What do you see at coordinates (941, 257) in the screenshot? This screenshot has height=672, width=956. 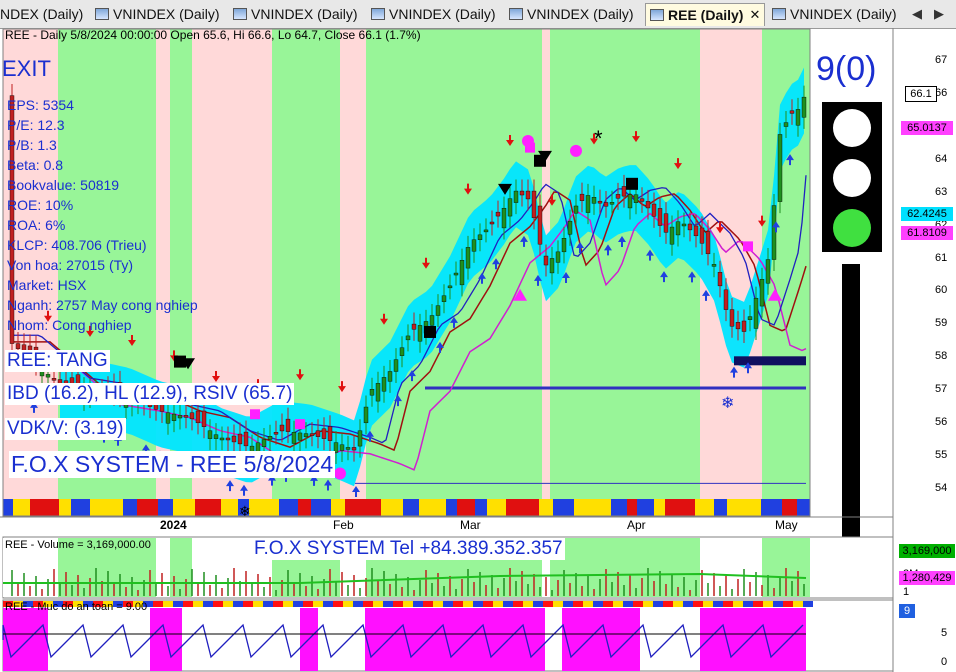 I see `price-axis-label: 61` at bounding box center [941, 257].